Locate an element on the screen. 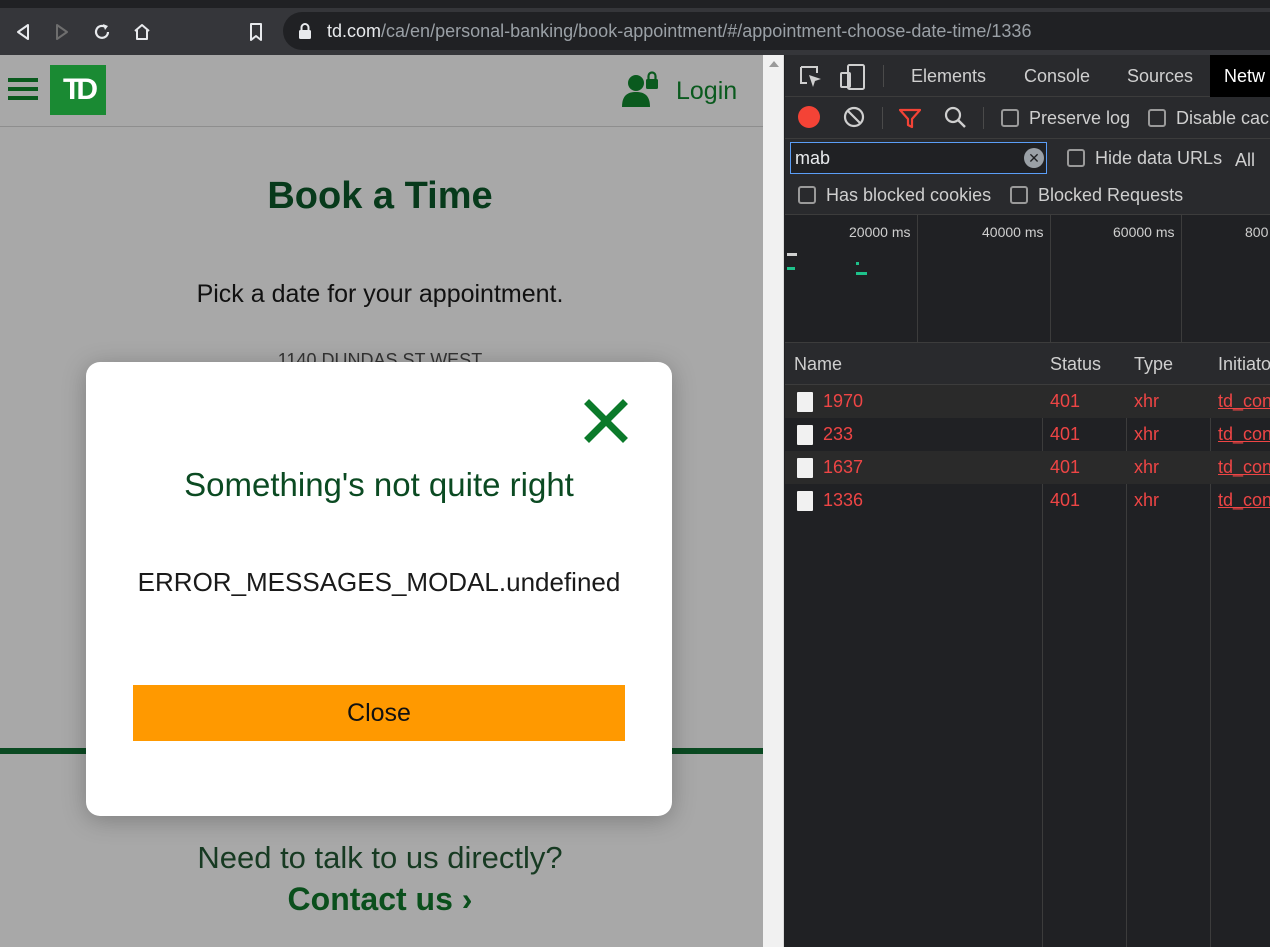 The image size is (1270, 947). blocked-requests-checkbox is located at coordinates (1019, 195).